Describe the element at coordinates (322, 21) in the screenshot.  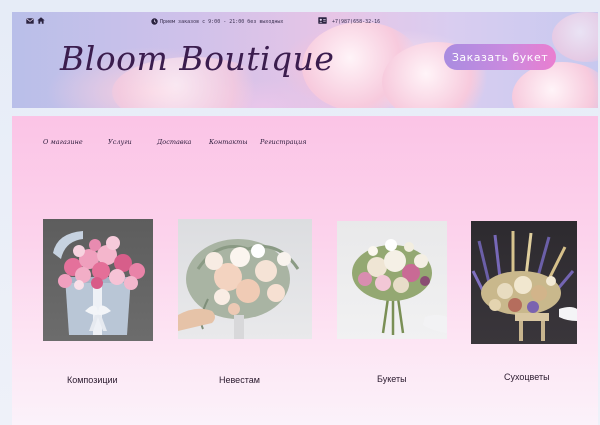
I see `contact-card-icon` at that location.